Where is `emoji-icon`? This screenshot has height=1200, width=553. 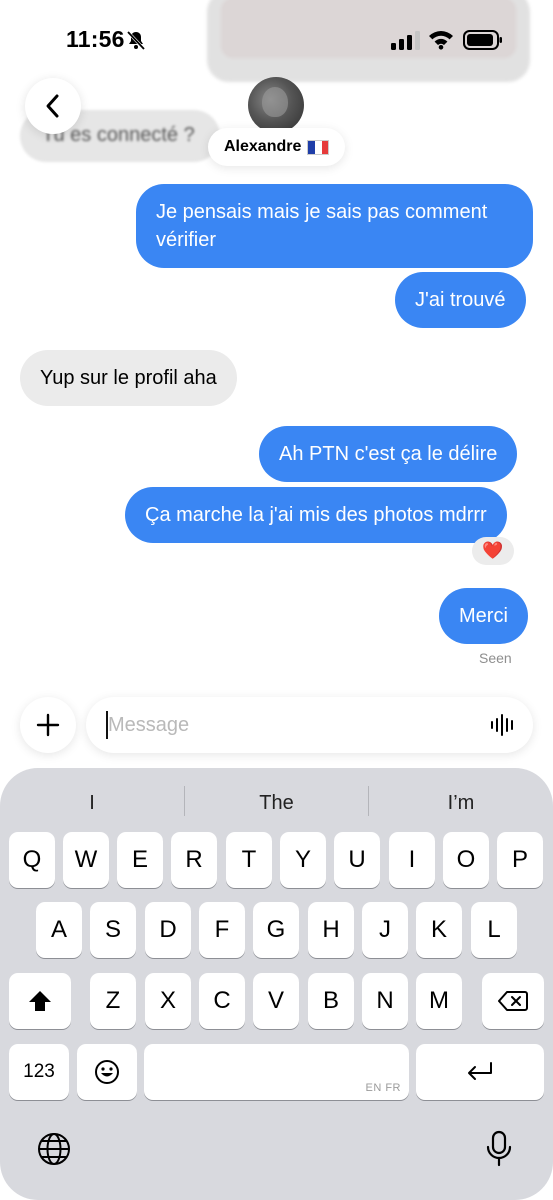 emoji-icon is located at coordinates (107, 1072).